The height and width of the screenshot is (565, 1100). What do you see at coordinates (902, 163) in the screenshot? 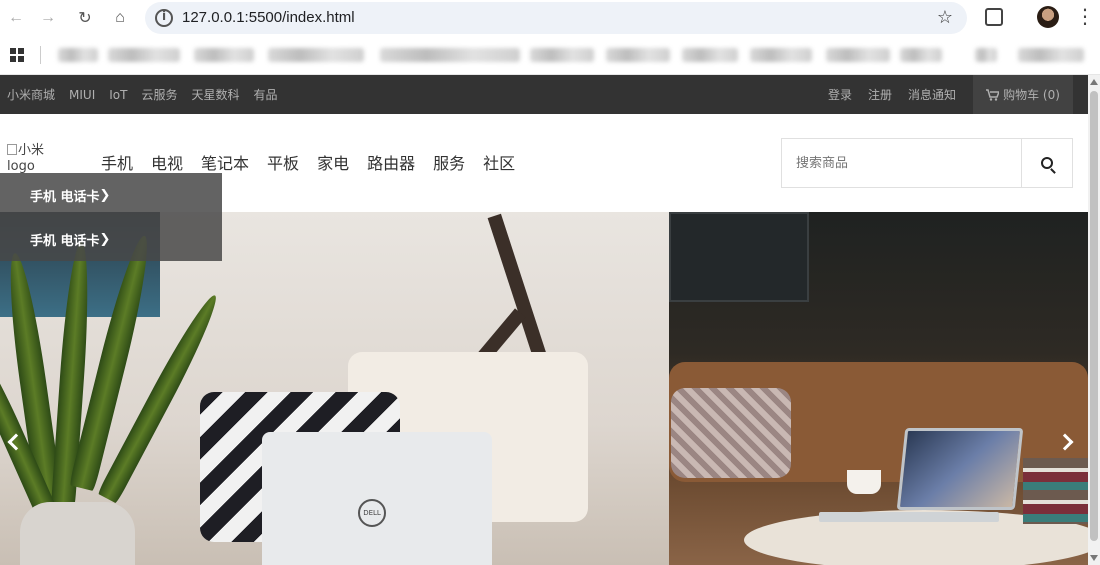
I see `search-input` at bounding box center [902, 163].